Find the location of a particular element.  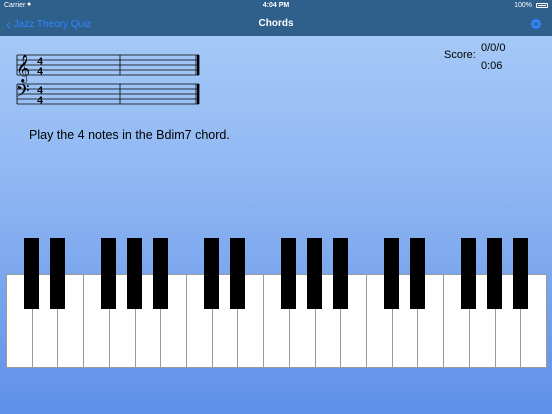

status-time: 4:04 PM is located at coordinates (276, 5).